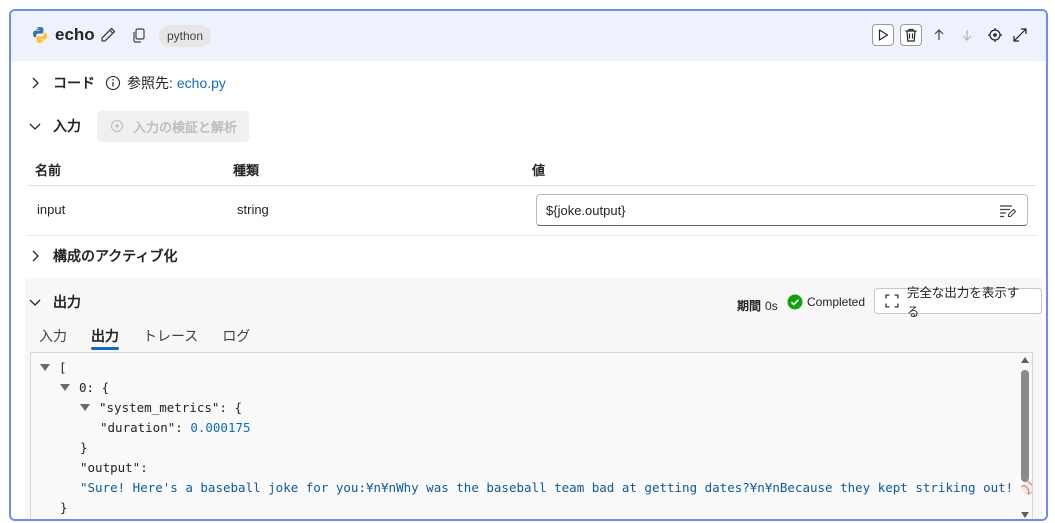 This screenshot has width=1055, height=523. Describe the element at coordinates (53, 368) in the screenshot. I see `json-line: [` at that location.